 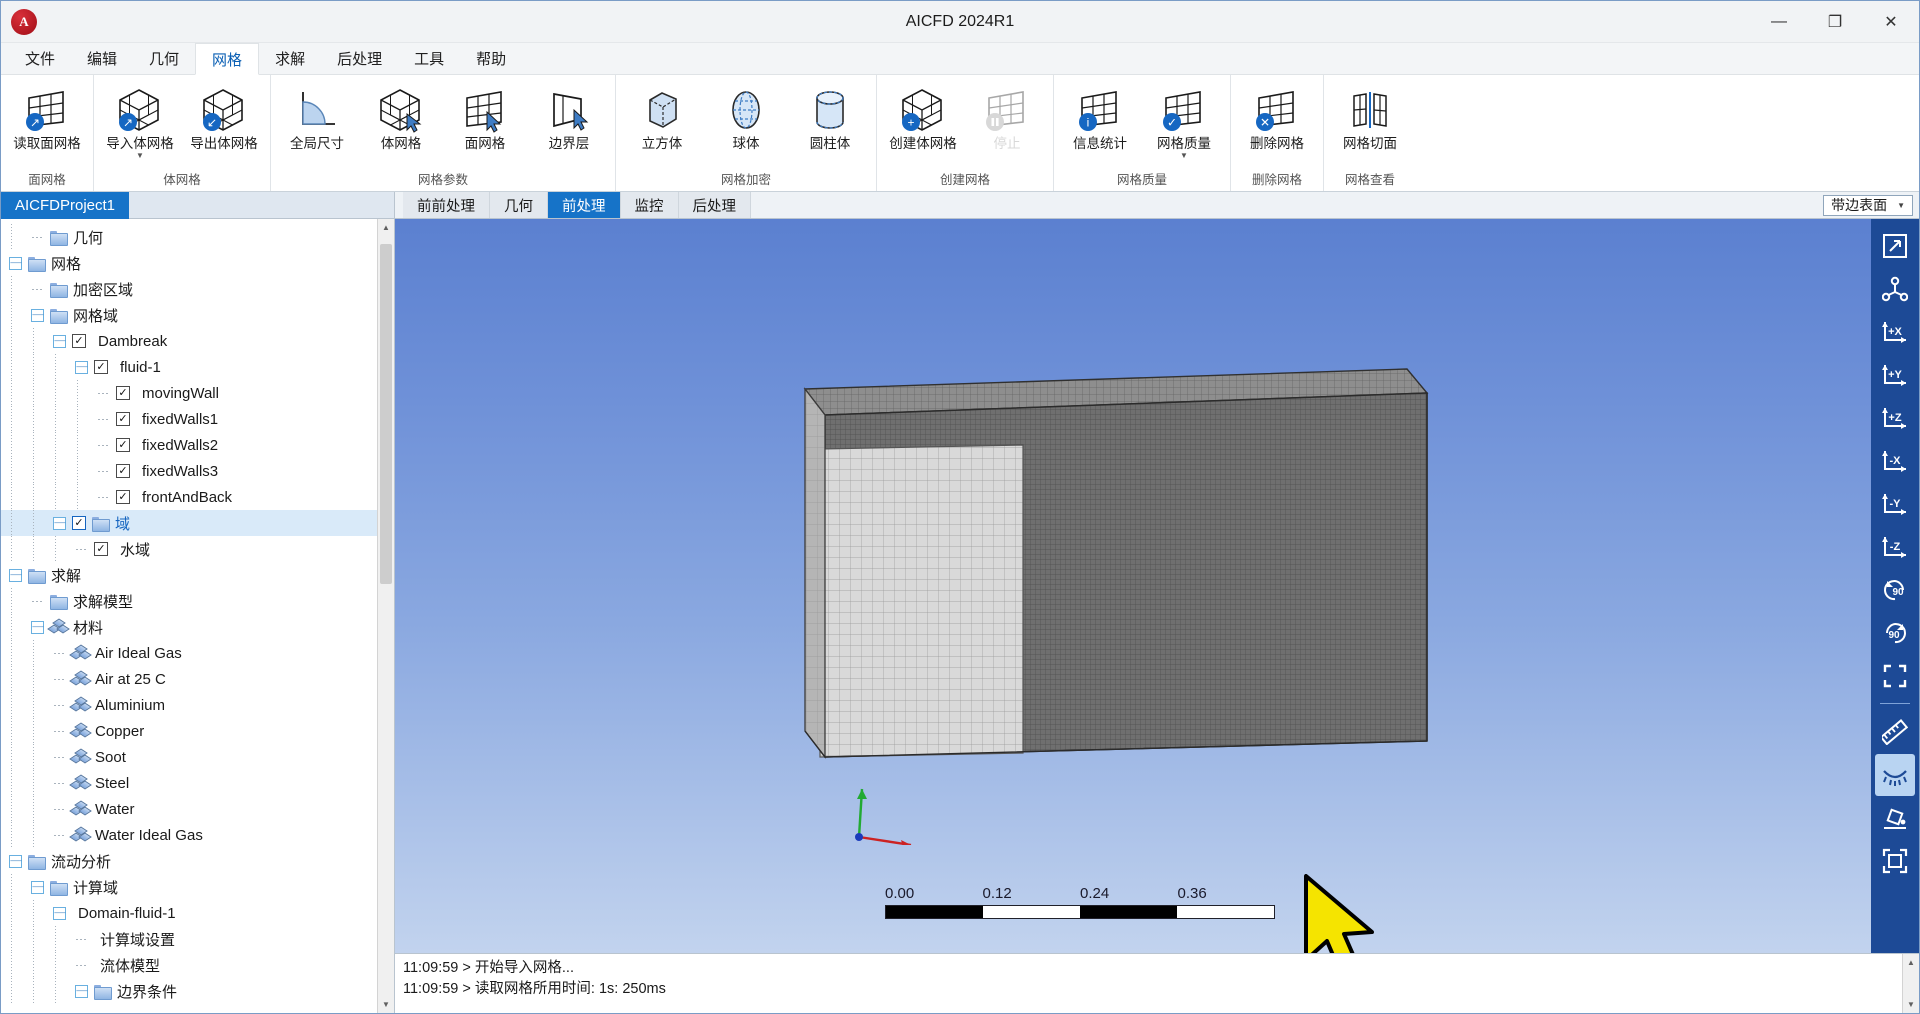 What do you see at coordinates (189, 939) in the screenshot?
I see `tree-node-27: 计算域设置` at bounding box center [189, 939].